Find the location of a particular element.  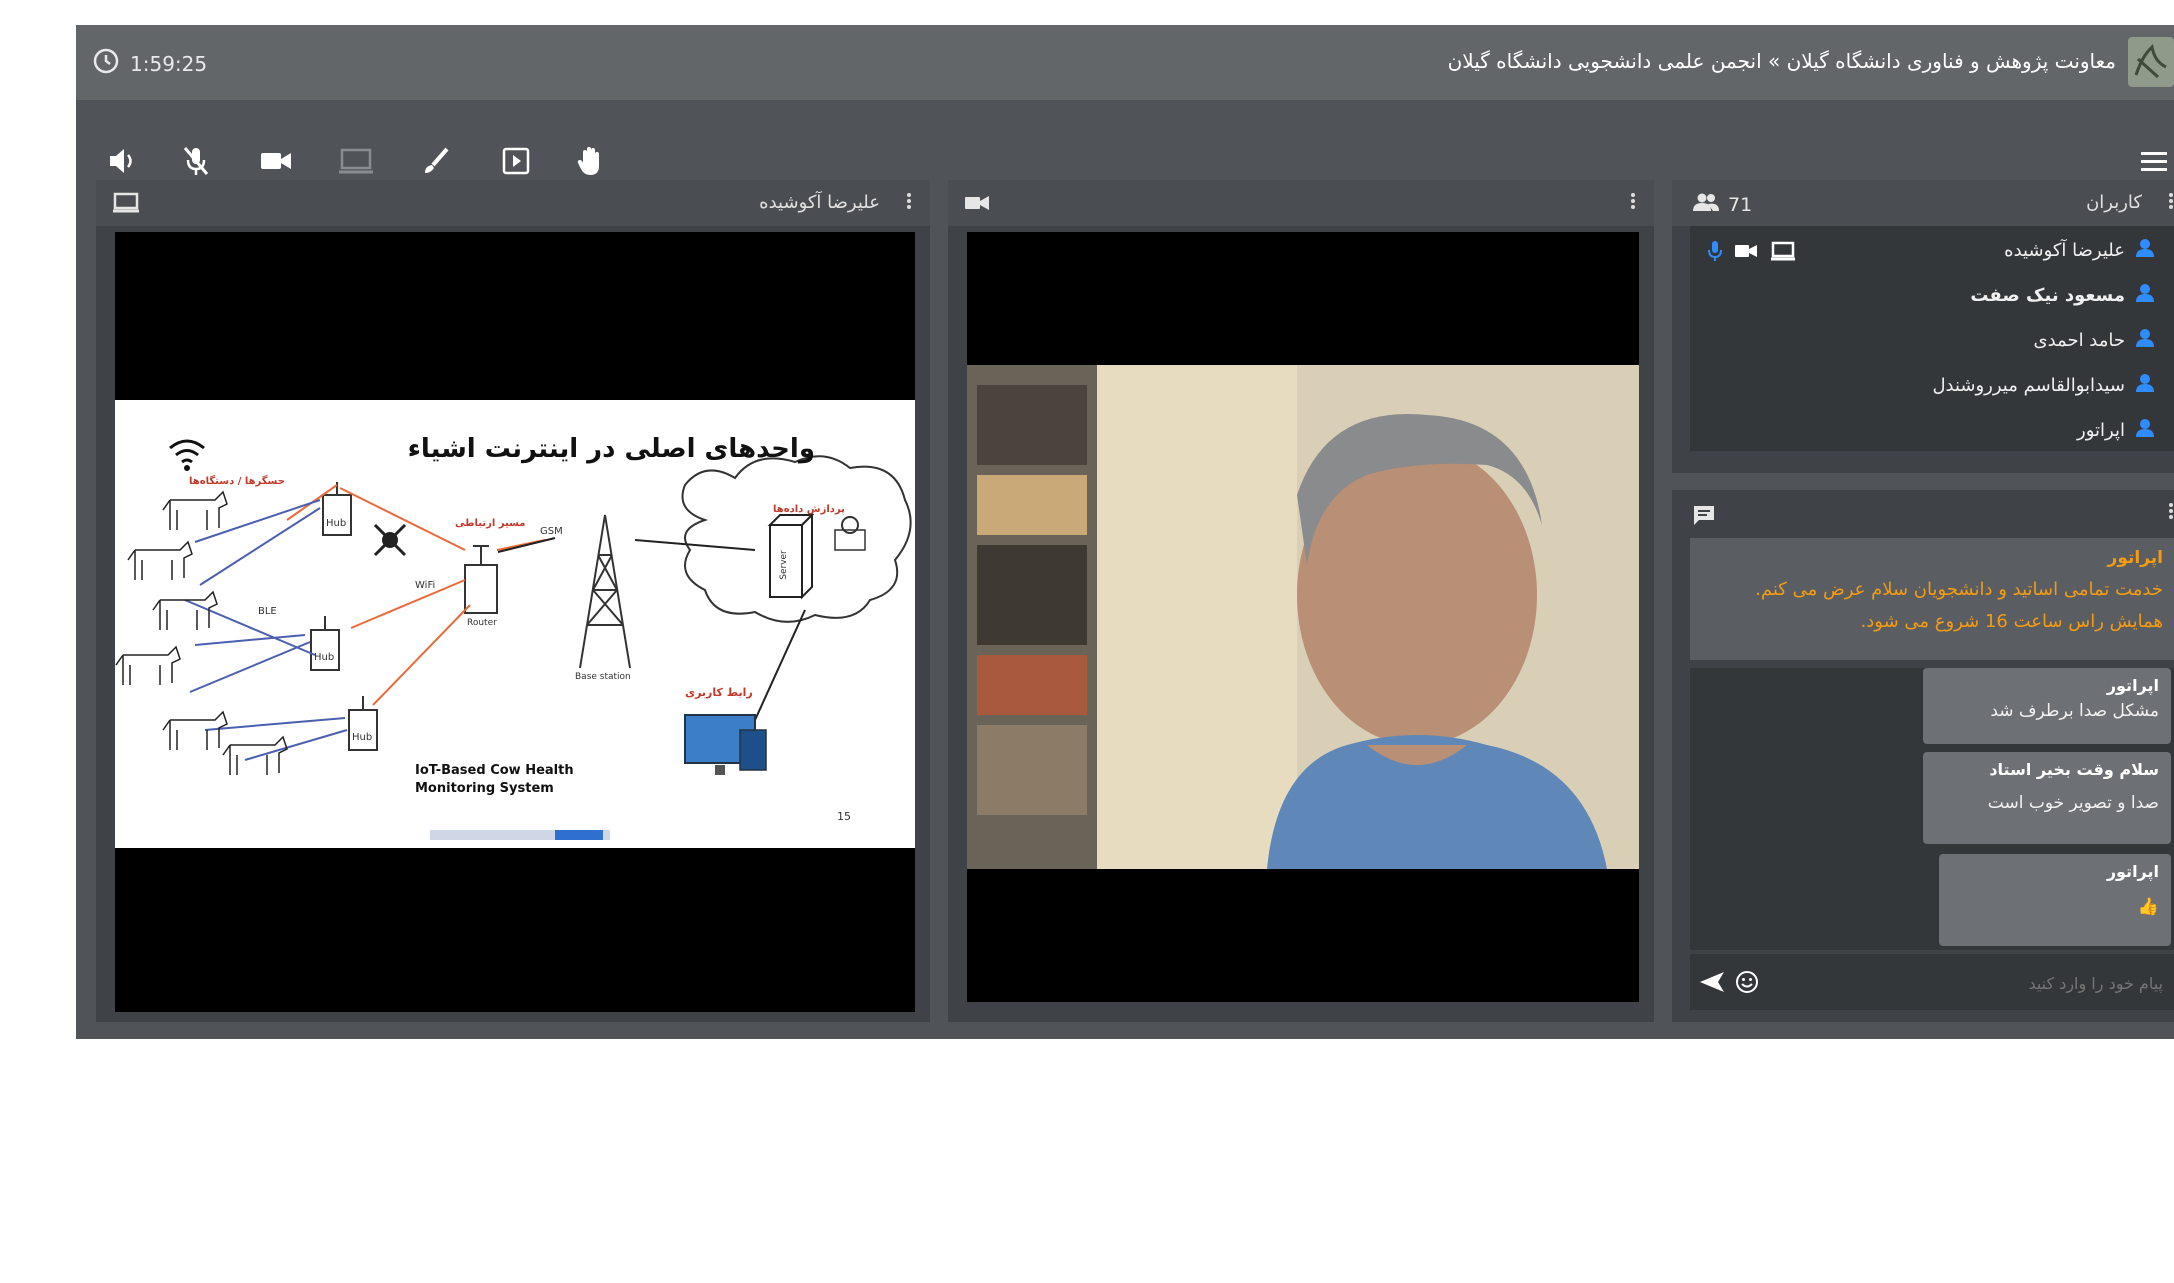

message-text: مشکل صدا برطرف شد is located at coordinates (2074, 711).